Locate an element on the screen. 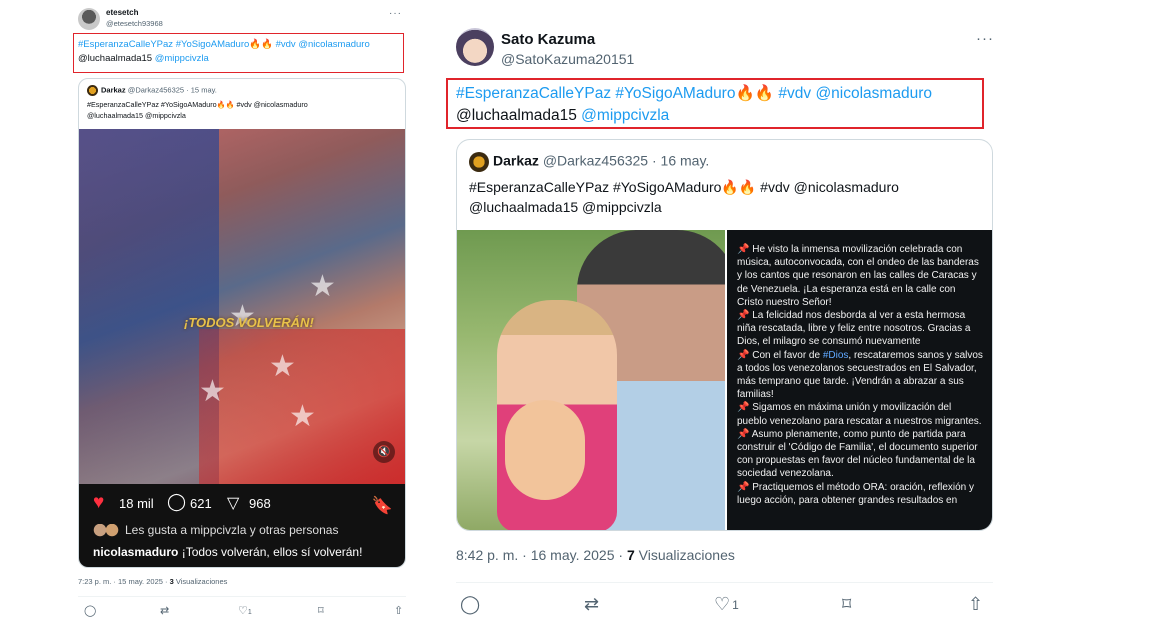  quote-photo is located at coordinates (591, 380).